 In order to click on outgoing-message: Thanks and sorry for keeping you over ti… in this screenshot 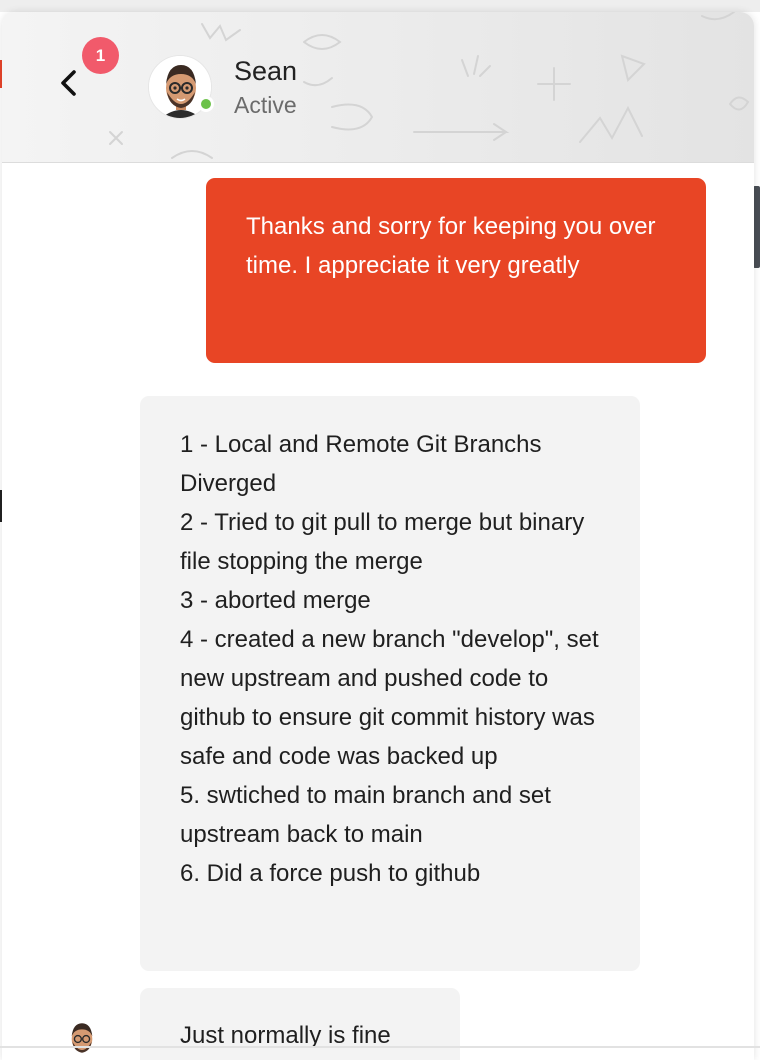, I will do `click(456, 270)`.